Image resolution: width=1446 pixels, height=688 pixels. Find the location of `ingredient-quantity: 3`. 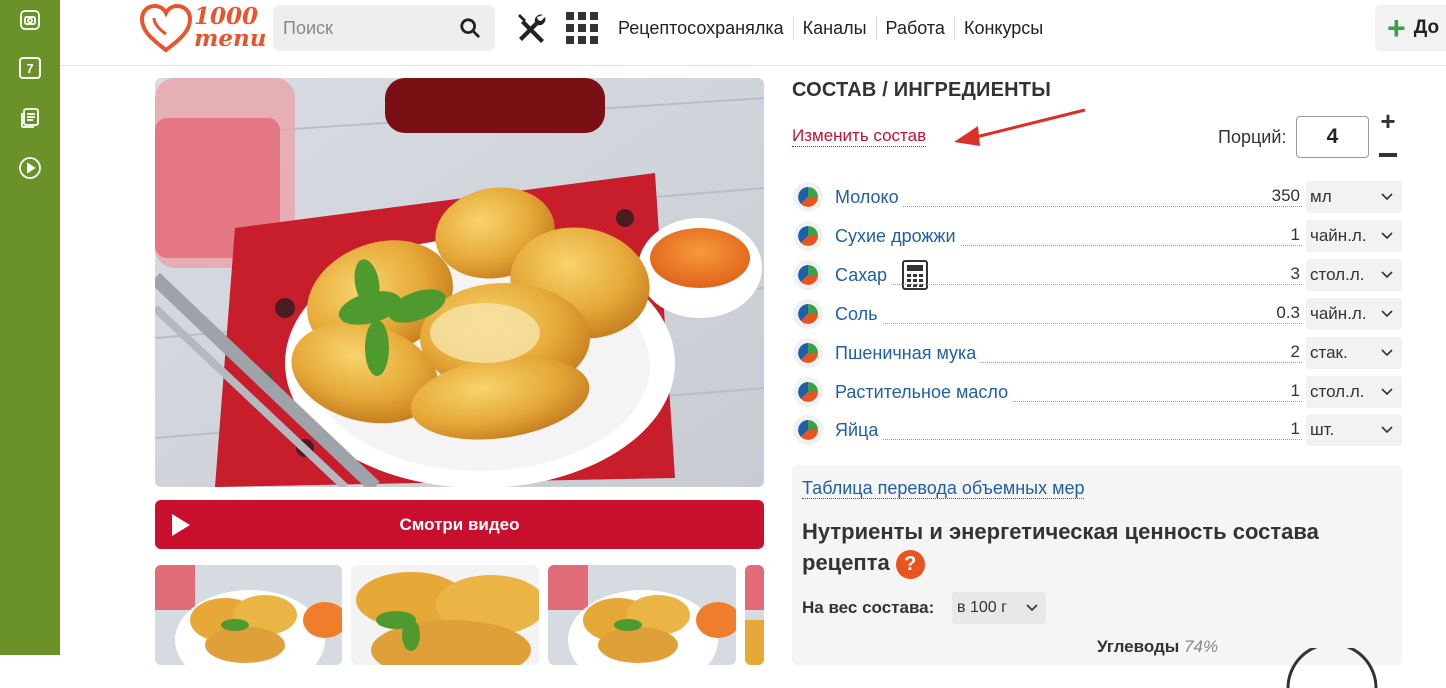

ingredient-quantity: 3 is located at coordinates (1293, 274).